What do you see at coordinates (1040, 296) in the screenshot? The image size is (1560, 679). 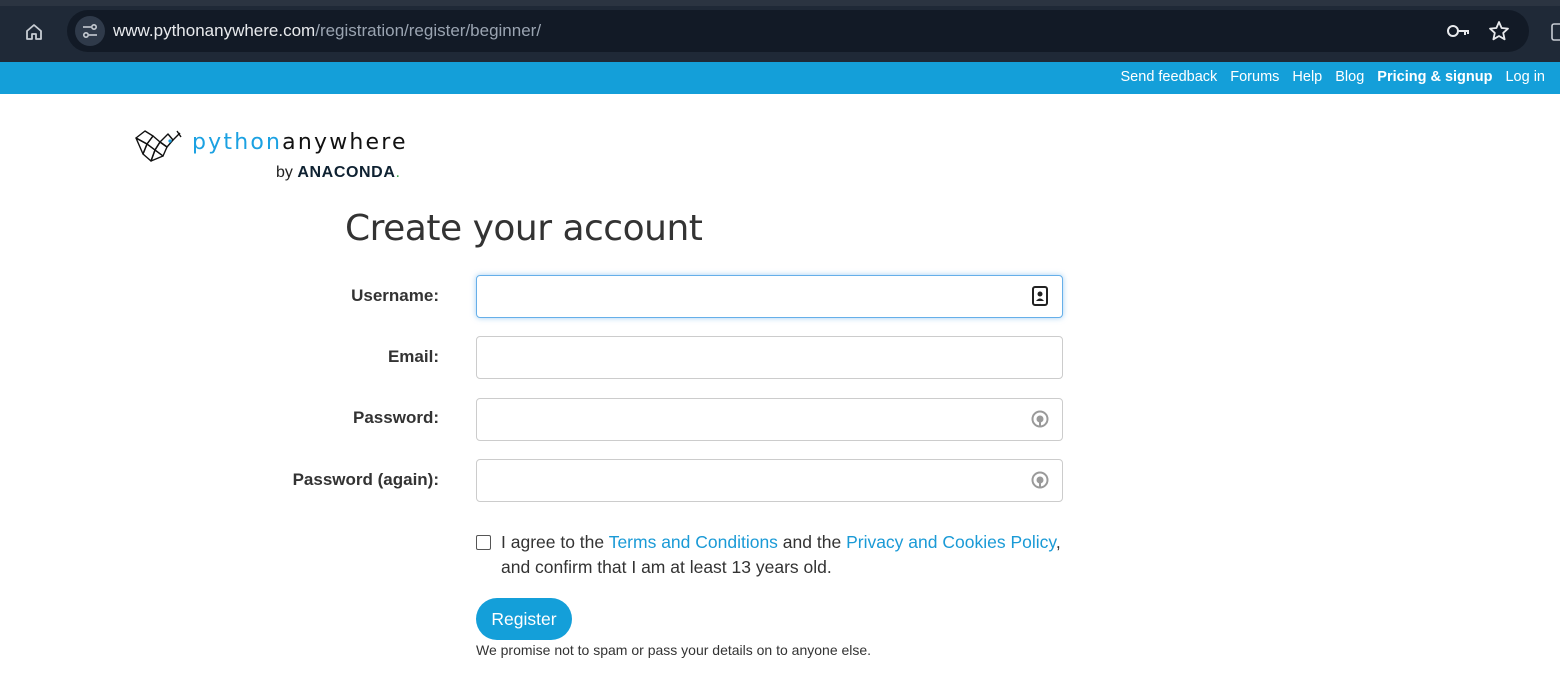 I see `contact-card-icon` at bounding box center [1040, 296].